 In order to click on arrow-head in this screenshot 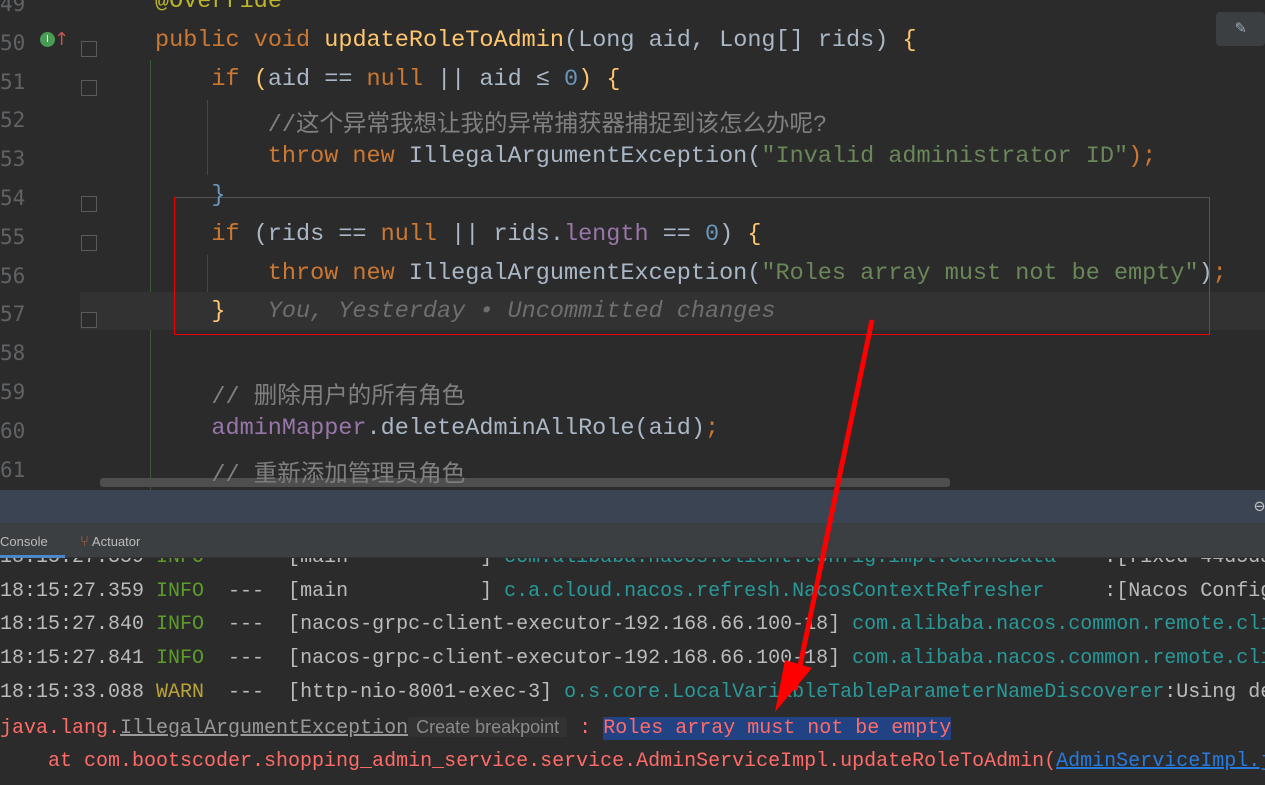, I will do `click(793, 686)`.